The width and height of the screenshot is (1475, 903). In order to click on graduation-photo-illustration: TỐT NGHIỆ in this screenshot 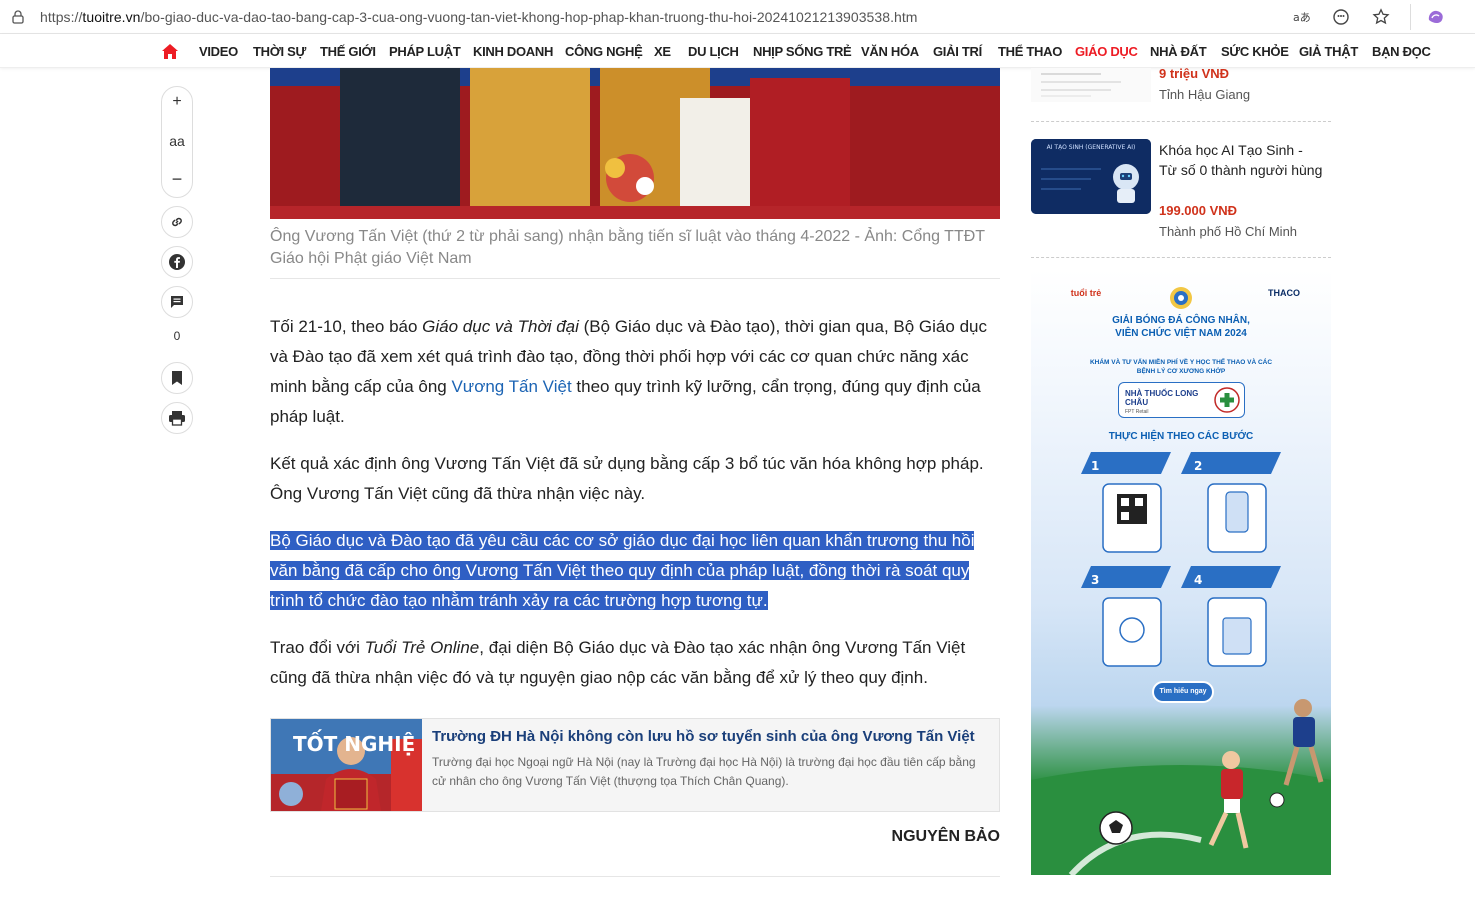, I will do `click(346, 765)`.